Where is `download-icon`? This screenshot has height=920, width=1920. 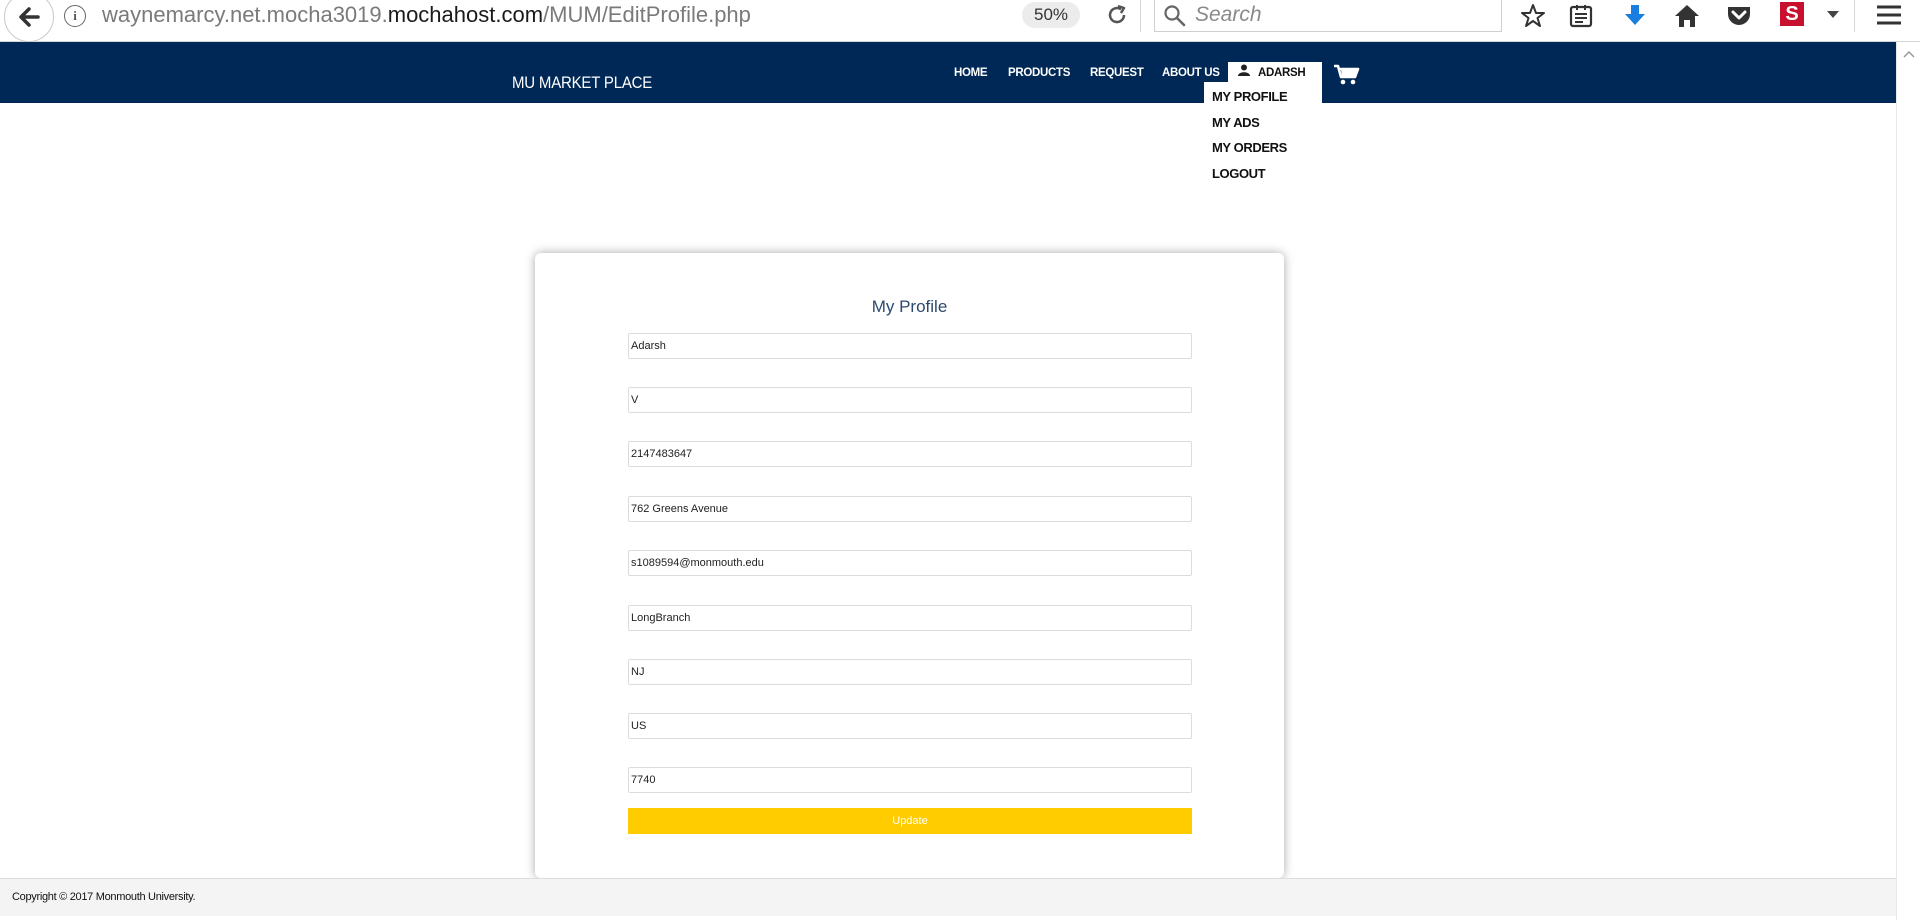 download-icon is located at coordinates (1635, 16).